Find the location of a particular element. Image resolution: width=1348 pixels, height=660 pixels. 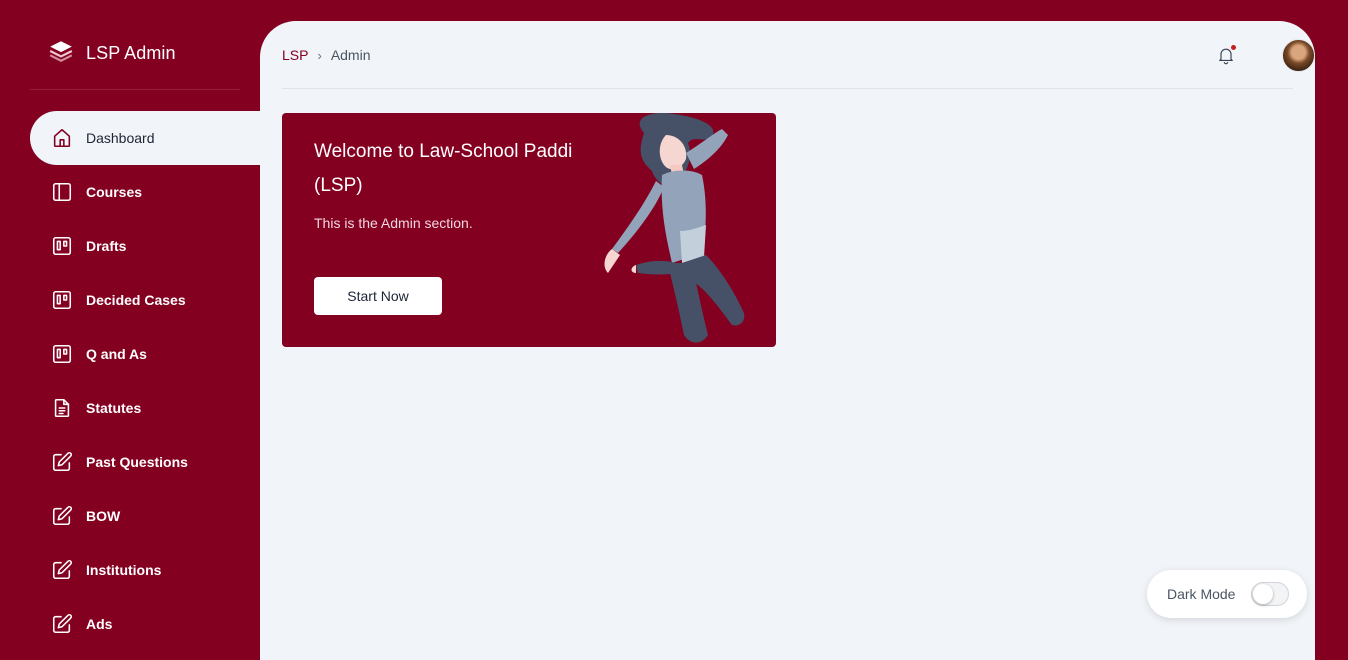

sidebar-item-statutes: Statutes is located at coordinates (145, 408).